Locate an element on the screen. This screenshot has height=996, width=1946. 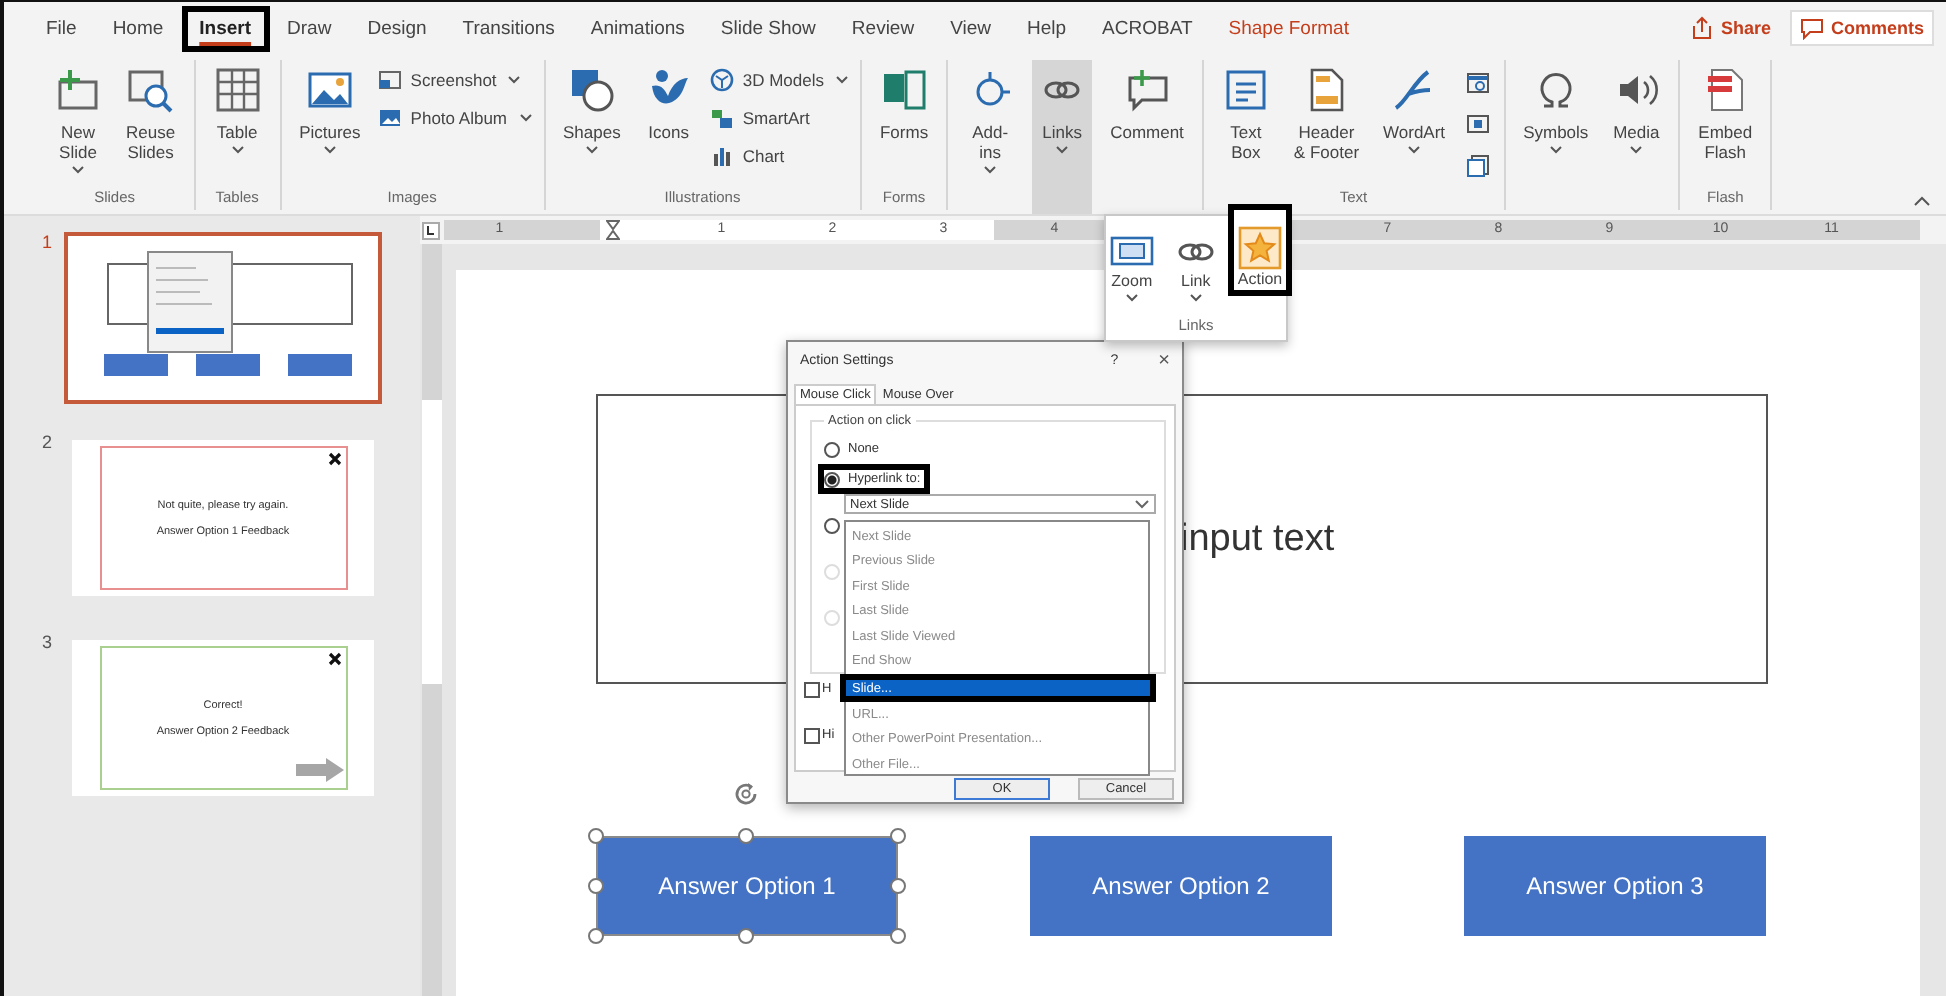
ribbon-button: Text Box is located at coordinates (1245, 111).